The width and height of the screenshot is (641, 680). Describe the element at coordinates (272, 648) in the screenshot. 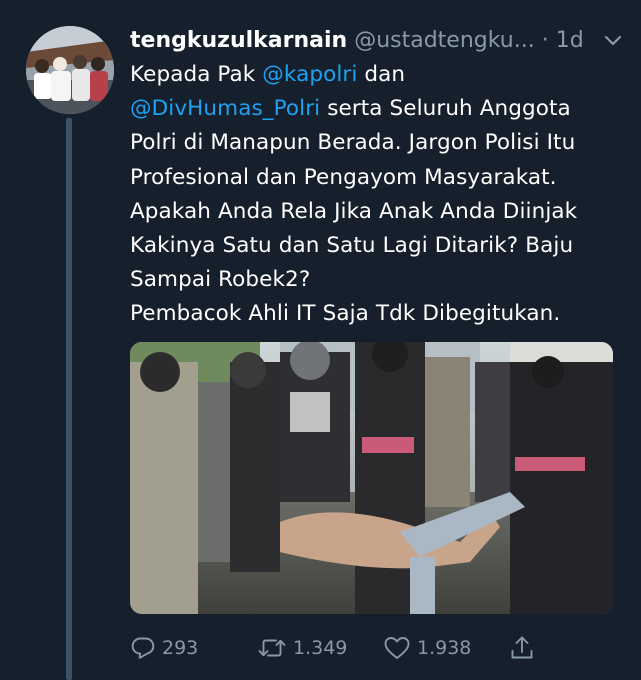

I see `retweet-icon` at that location.